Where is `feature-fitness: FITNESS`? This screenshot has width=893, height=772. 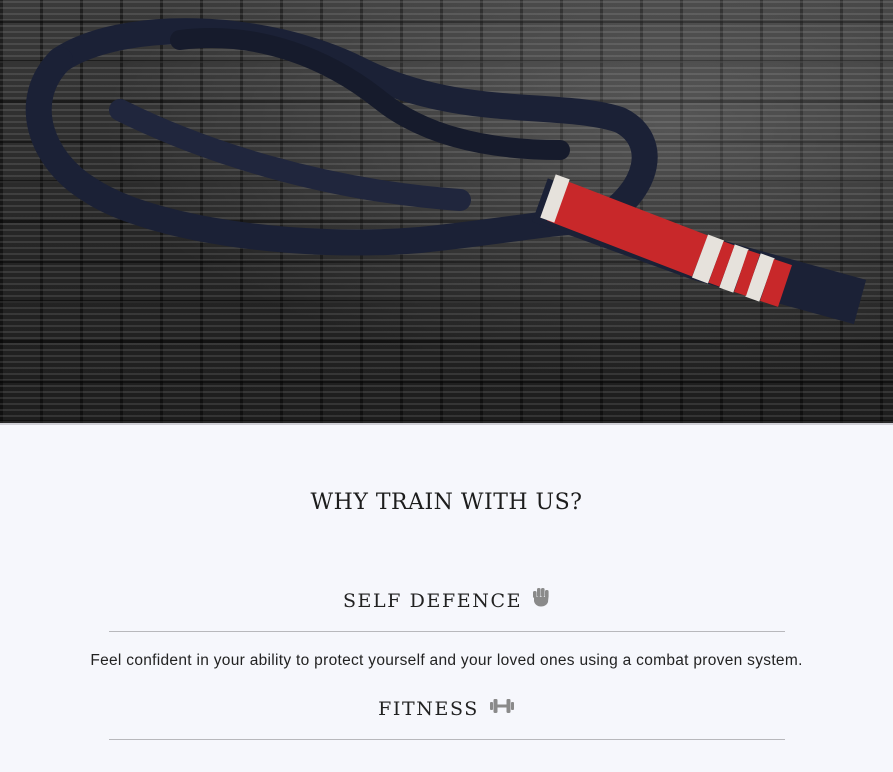 feature-fitness: FITNESS is located at coordinates (446, 717).